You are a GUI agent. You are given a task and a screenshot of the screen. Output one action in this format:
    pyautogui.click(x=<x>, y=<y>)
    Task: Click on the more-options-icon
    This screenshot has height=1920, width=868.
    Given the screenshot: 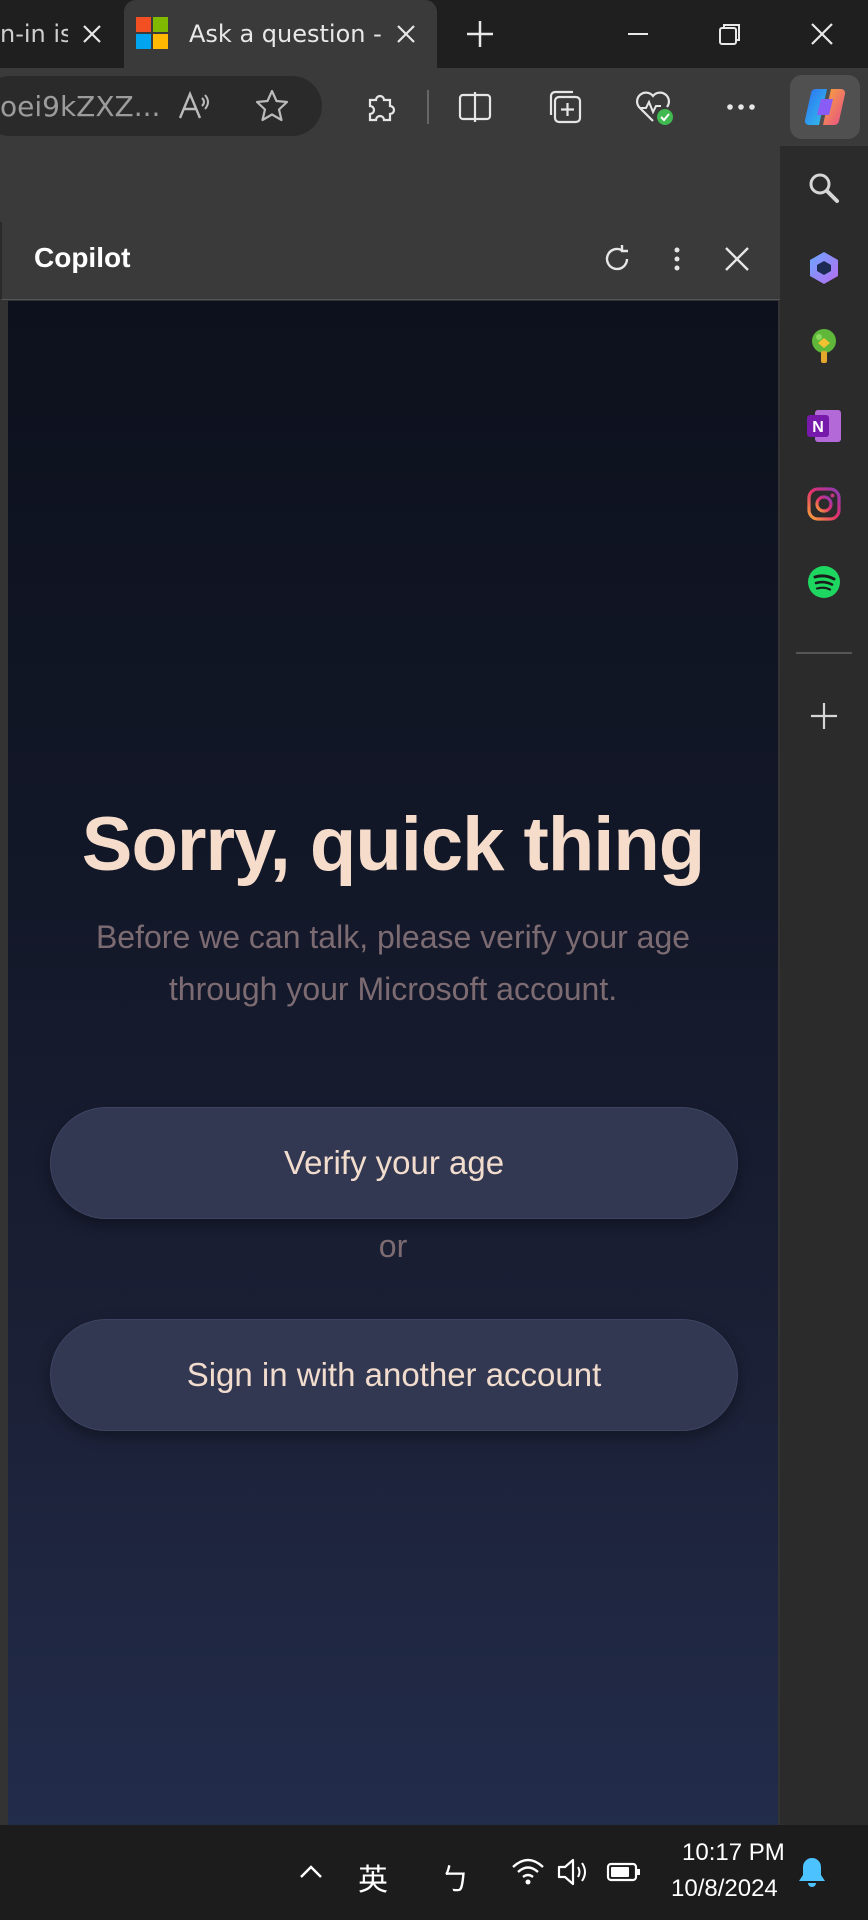 What is the action you would take?
    pyautogui.click(x=741, y=107)
    